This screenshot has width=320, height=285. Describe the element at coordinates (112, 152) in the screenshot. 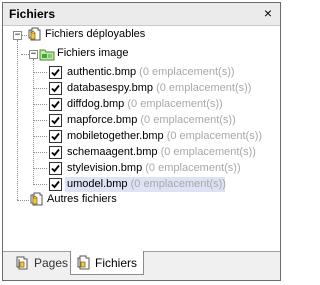

I see `file-name: schemaagent.bmp` at that location.